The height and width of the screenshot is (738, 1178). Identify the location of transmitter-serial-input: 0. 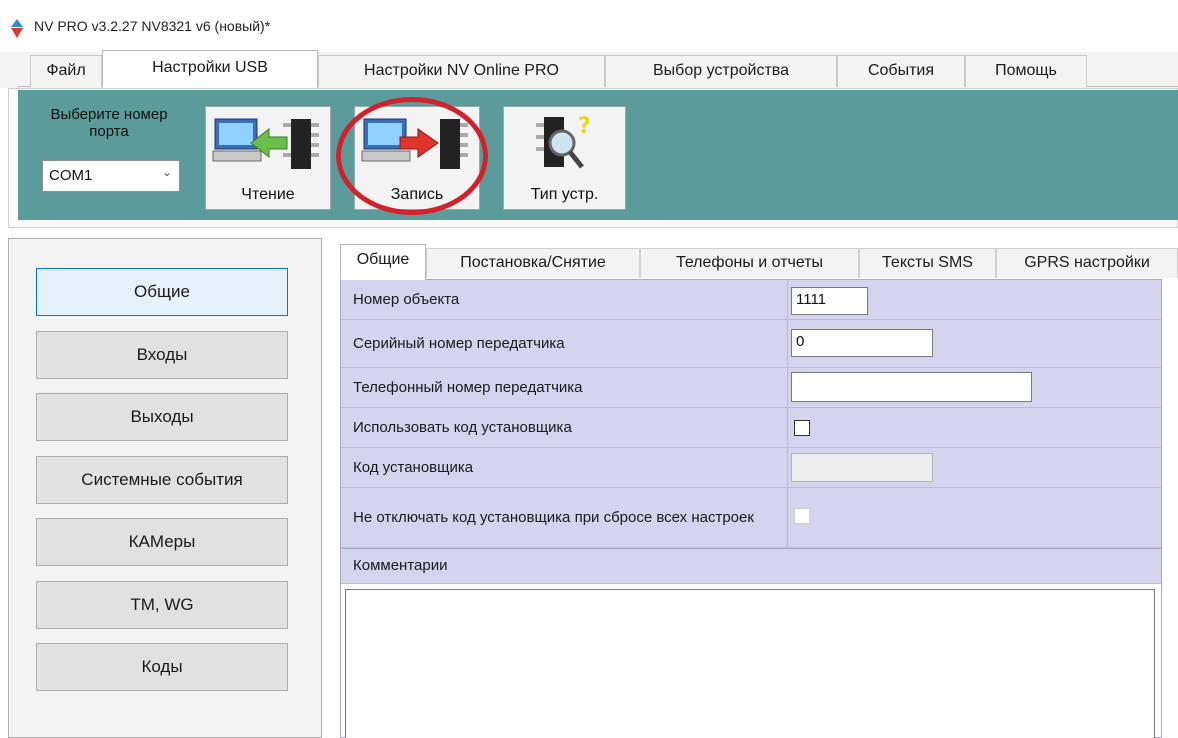
(862, 343).